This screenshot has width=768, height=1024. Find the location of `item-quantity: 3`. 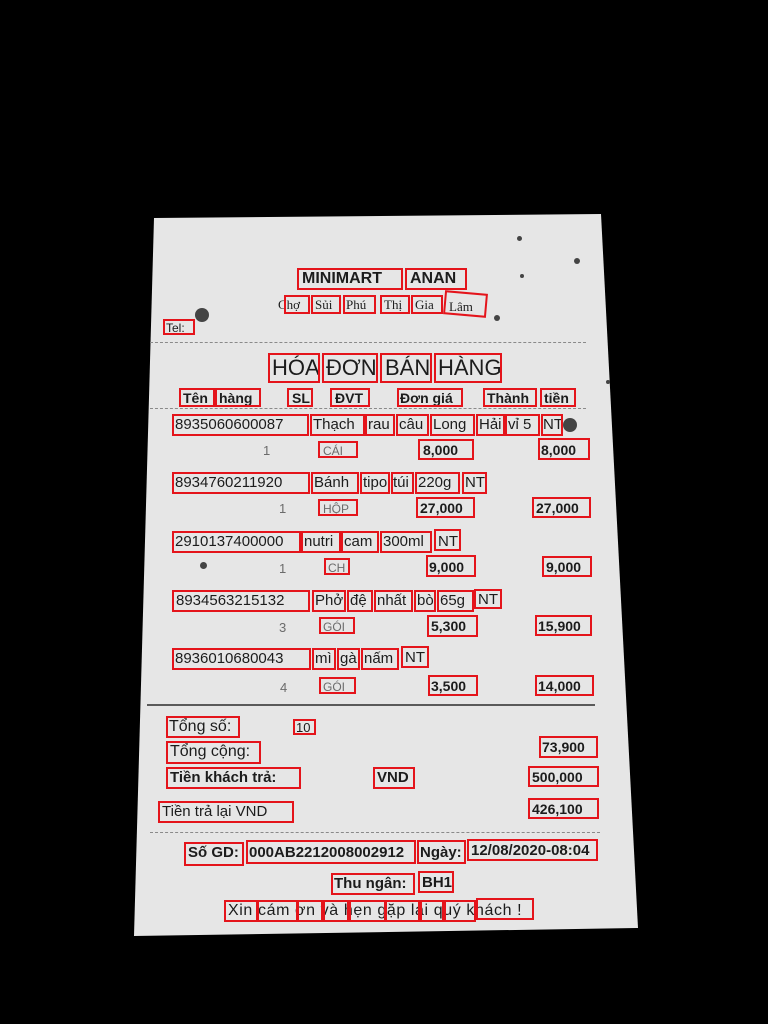

item-quantity: 3 is located at coordinates (283, 627).